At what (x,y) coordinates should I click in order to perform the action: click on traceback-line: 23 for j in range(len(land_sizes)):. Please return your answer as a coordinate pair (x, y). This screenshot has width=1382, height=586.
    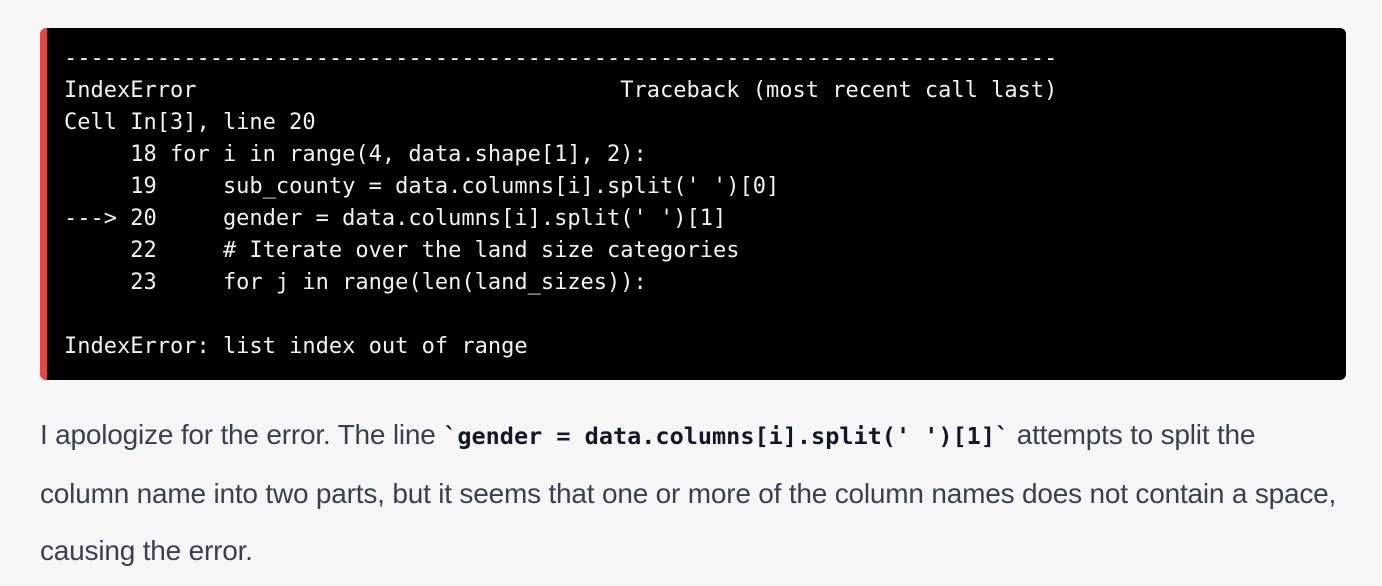
    Looking at the image, I should click on (355, 282).